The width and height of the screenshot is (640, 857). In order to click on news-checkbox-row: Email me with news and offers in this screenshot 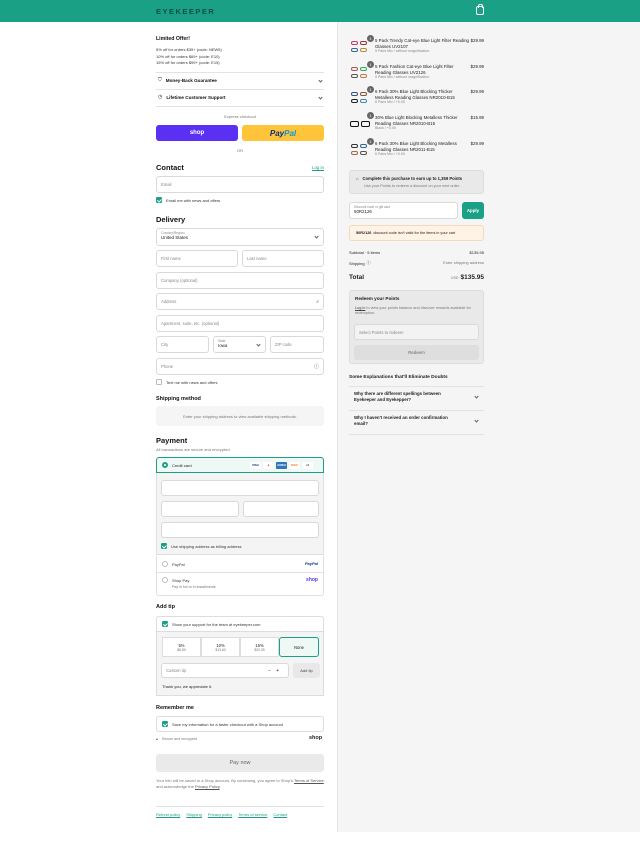, I will do `click(188, 200)`.